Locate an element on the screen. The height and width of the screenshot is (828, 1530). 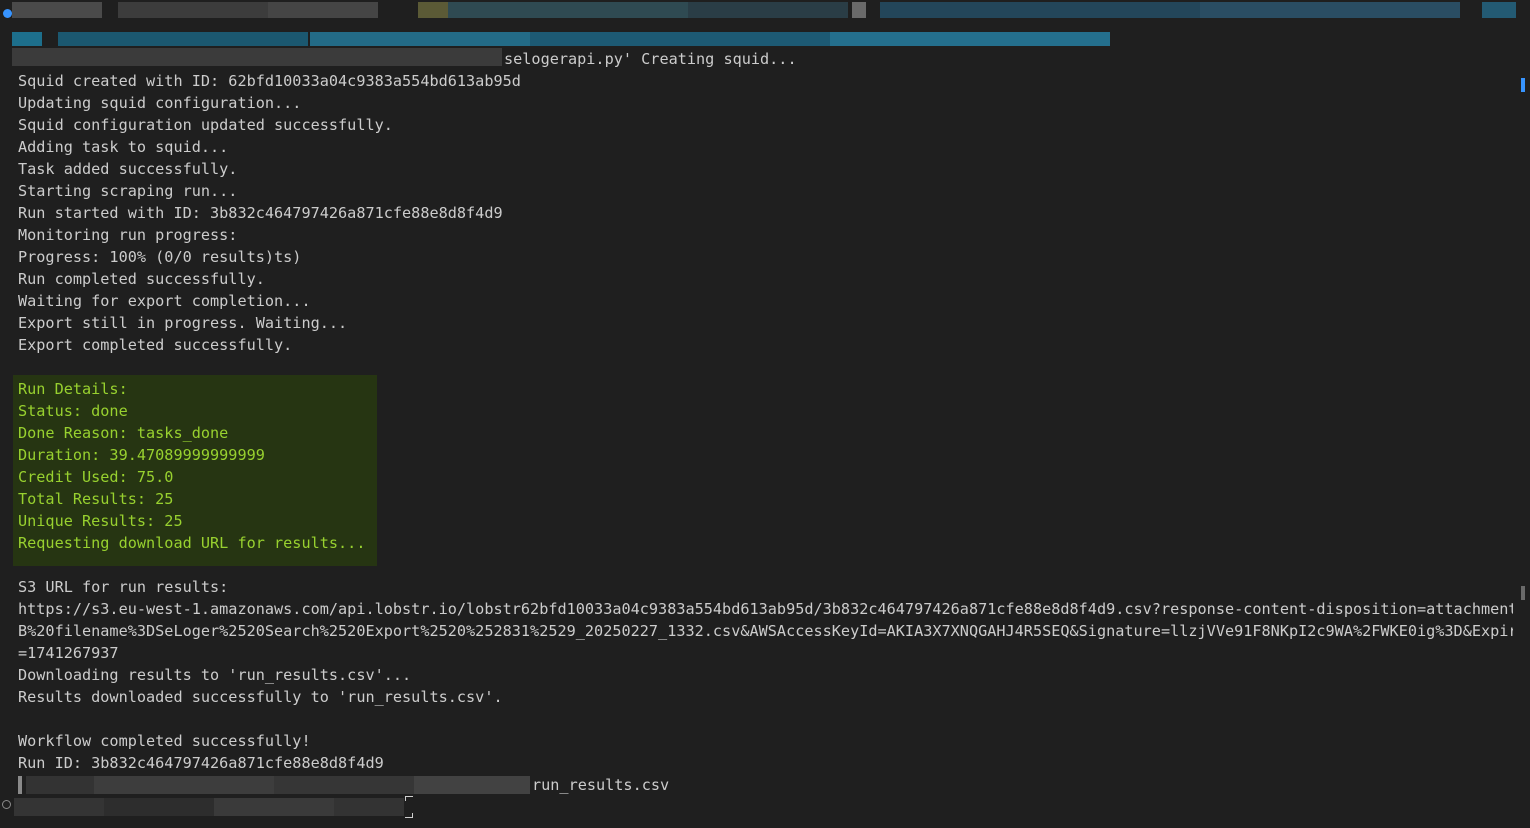
run-id-line: Run ID: 3b832c464797426a871cfe88e8d8f4d9 is located at coordinates (201, 763).